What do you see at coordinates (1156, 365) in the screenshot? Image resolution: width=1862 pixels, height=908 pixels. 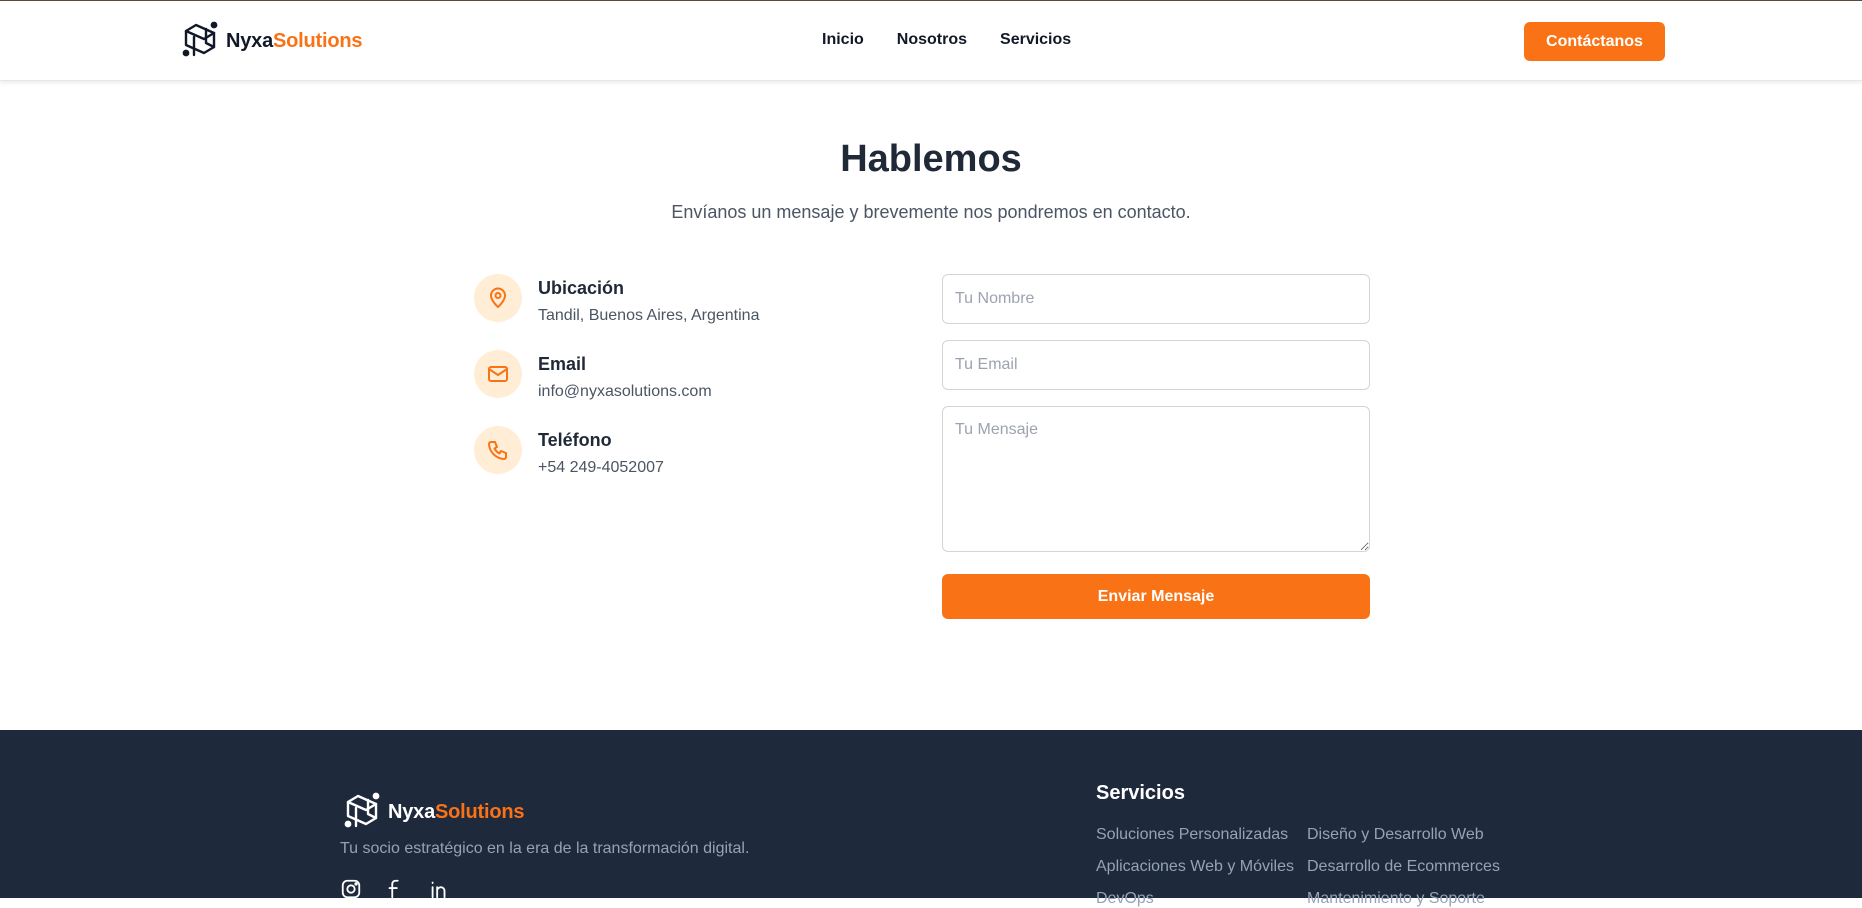 I see `email-input` at bounding box center [1156, 365].